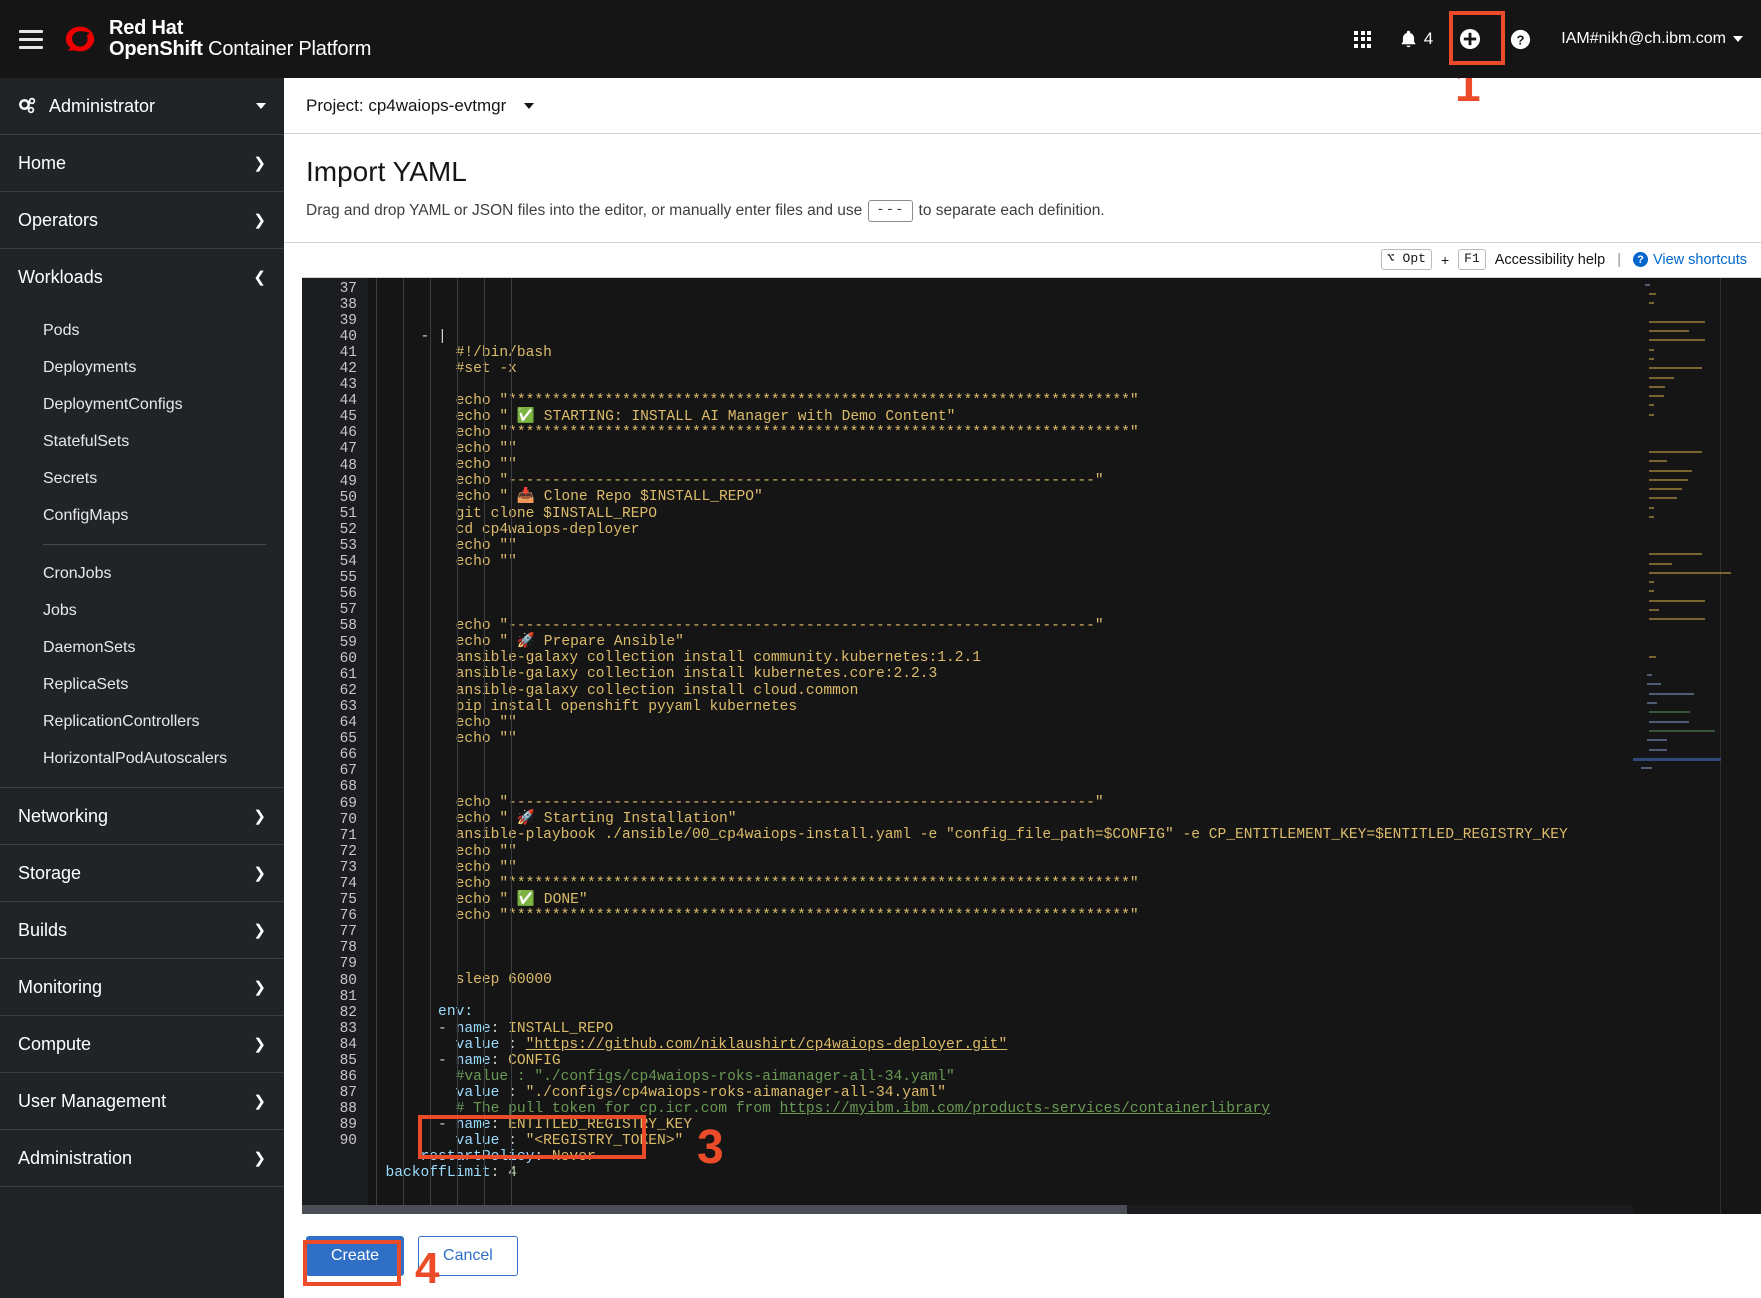  What do you see at coordinates (420, 106) in the screenshot?
I see `project-selector: Project: cp4waiops-evtmgr` at bounding box center [420, 106].